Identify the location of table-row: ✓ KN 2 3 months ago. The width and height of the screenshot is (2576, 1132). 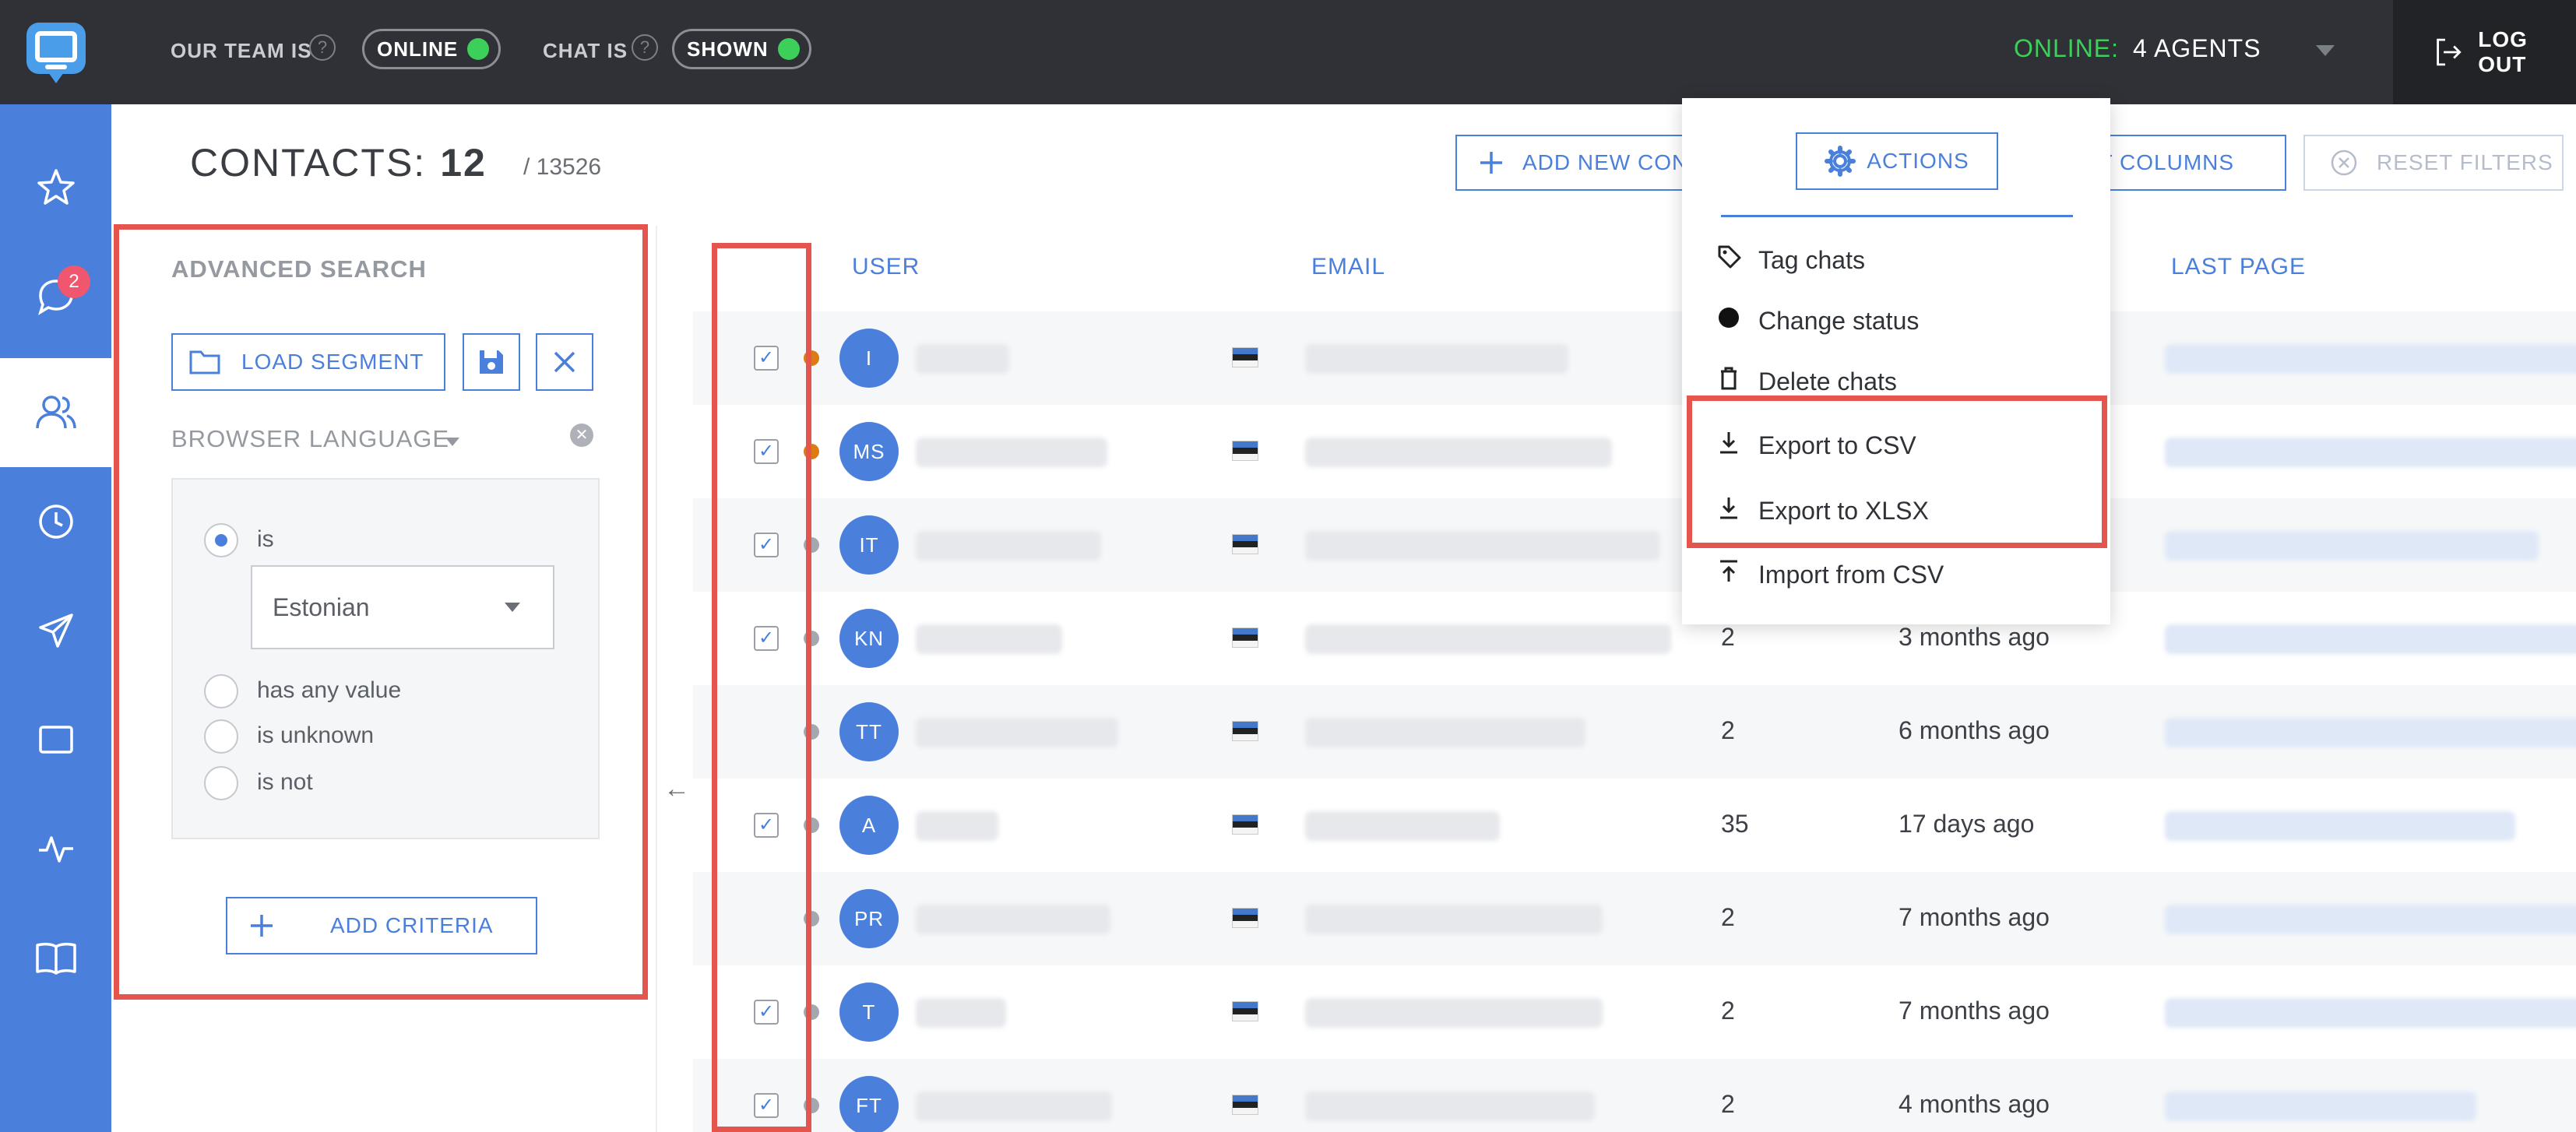
(1634, 638).